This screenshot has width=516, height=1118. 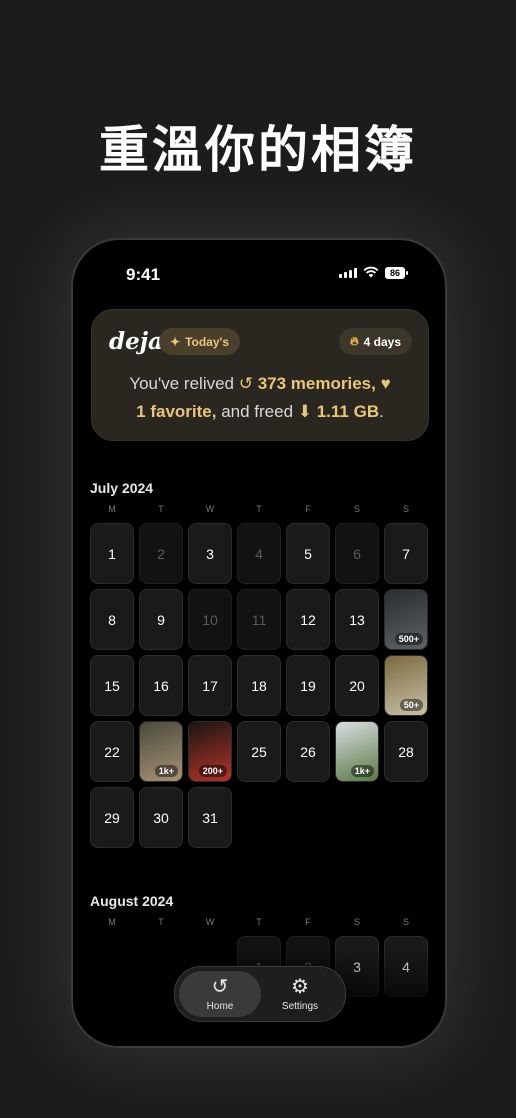 I want to click on photo-count-badge: 50+, so click(x=411, y=705).